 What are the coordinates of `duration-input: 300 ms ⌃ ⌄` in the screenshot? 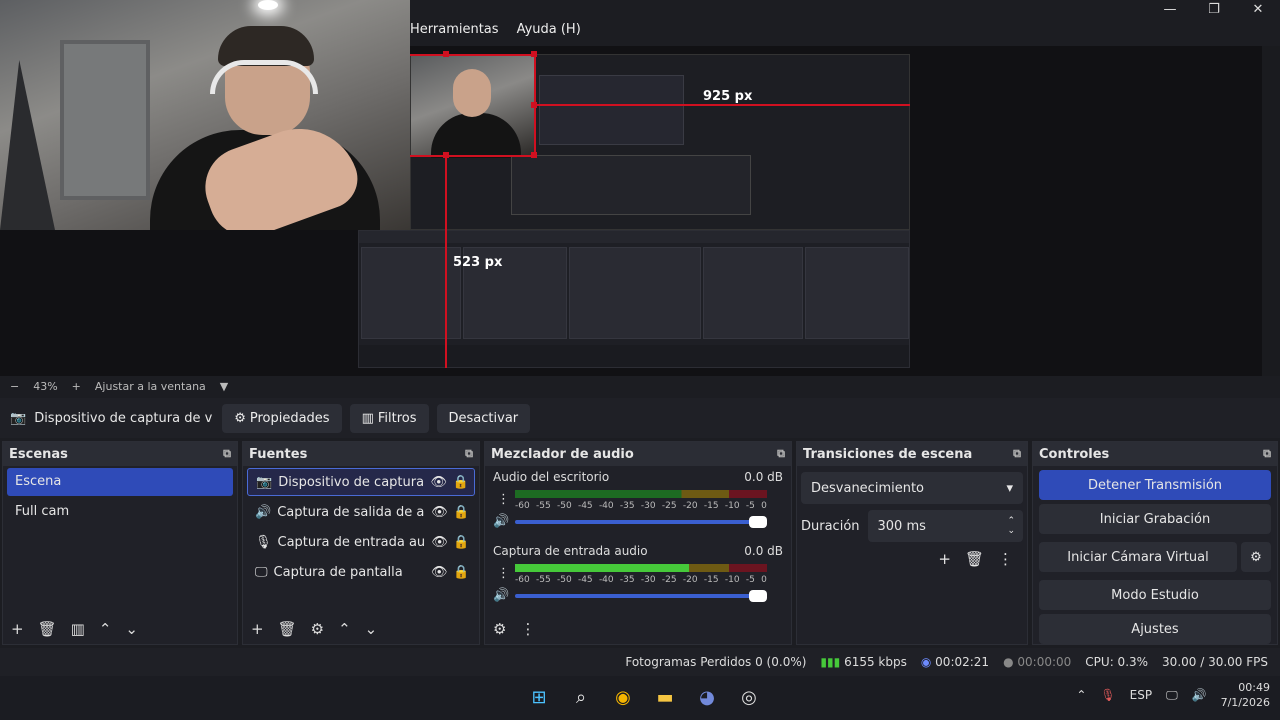 It's located at (945, 526).